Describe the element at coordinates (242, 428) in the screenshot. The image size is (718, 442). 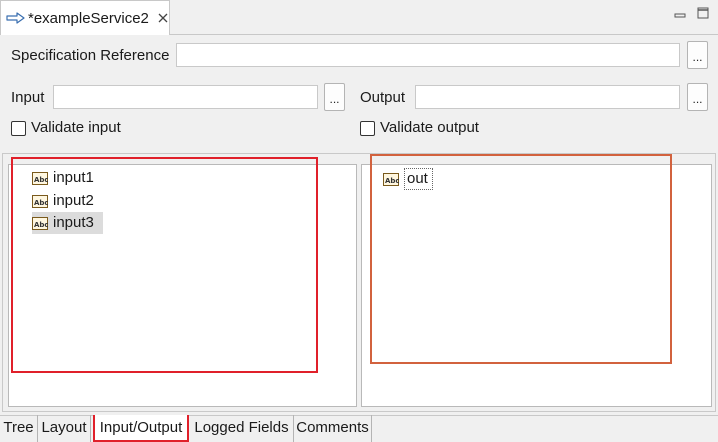
I see `tab-logged-fields: Logged Fields` at that location.